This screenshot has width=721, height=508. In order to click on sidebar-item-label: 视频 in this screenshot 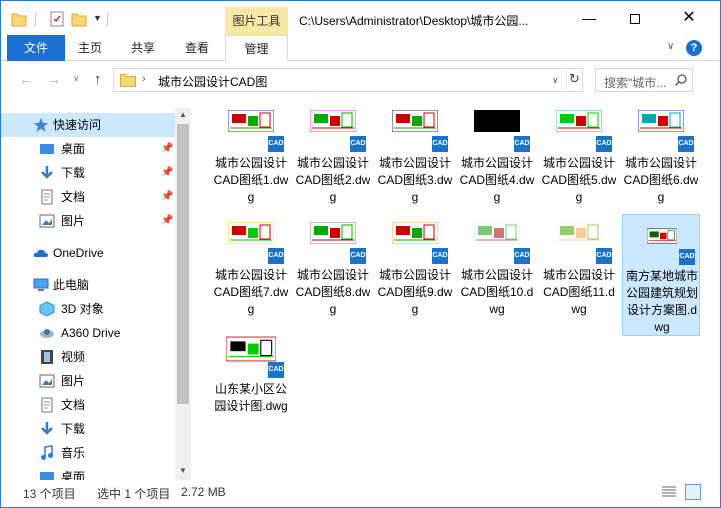, I will do `click(73, 357)`.